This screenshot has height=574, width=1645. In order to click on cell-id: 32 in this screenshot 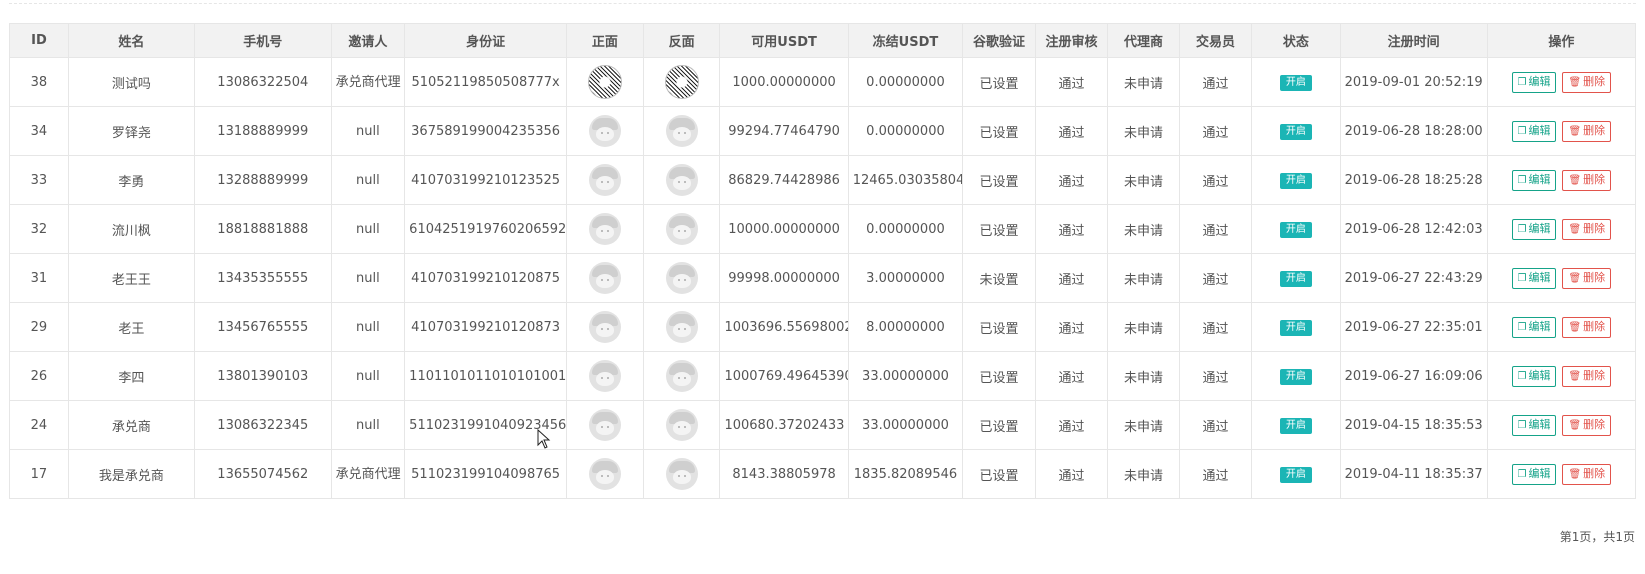, I will do `click(39, 229)`.